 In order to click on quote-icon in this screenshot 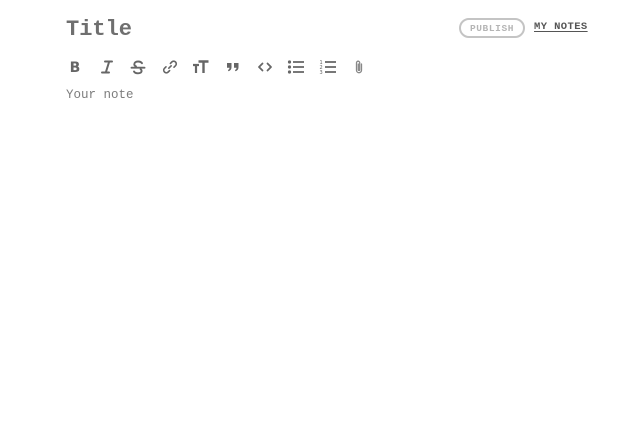, I will do `click(232, 67)`.